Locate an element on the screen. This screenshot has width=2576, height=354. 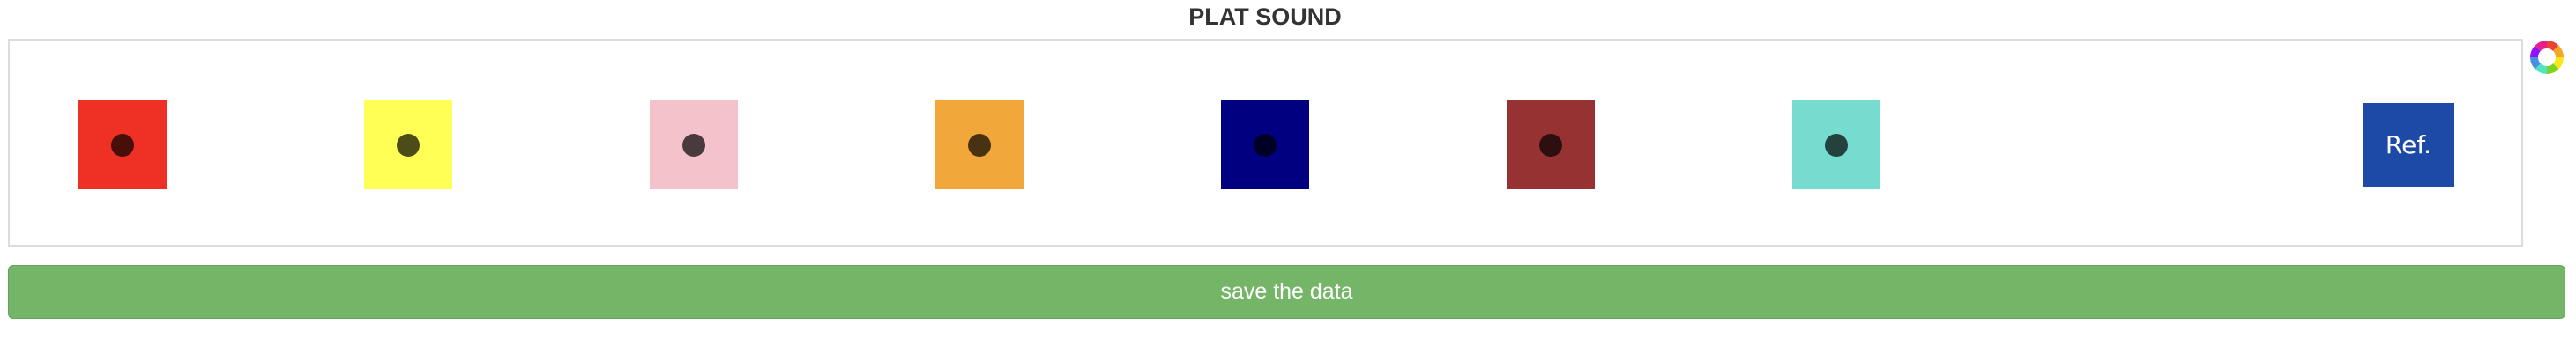
swatch-yellow is located at coordinates (408, 144).